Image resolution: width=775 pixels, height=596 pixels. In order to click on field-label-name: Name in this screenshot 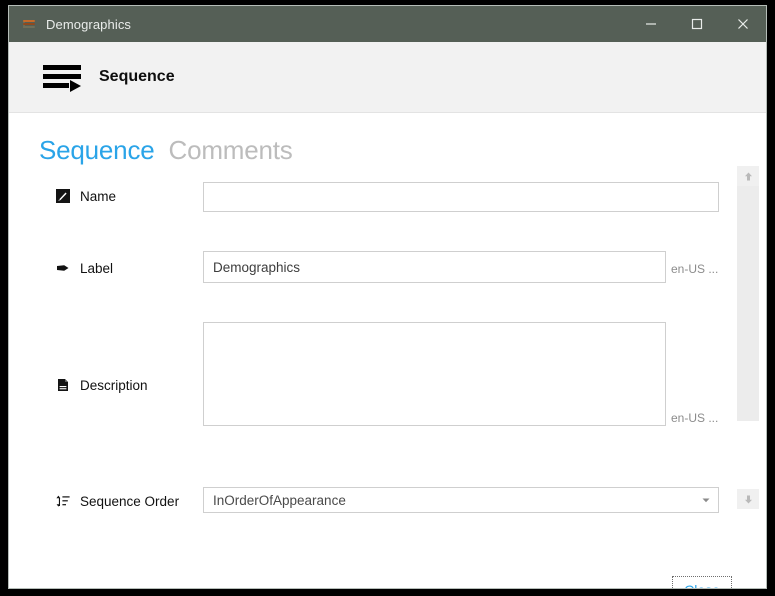, I will do `click(85, 196)`.